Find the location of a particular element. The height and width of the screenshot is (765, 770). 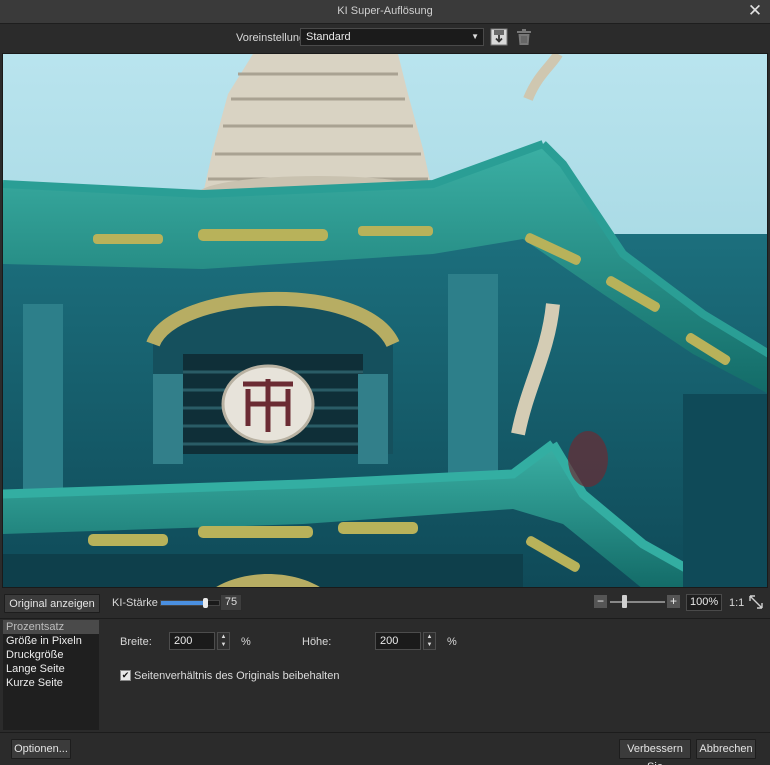

ki-strength-handle is located at coordinates (205, 603).